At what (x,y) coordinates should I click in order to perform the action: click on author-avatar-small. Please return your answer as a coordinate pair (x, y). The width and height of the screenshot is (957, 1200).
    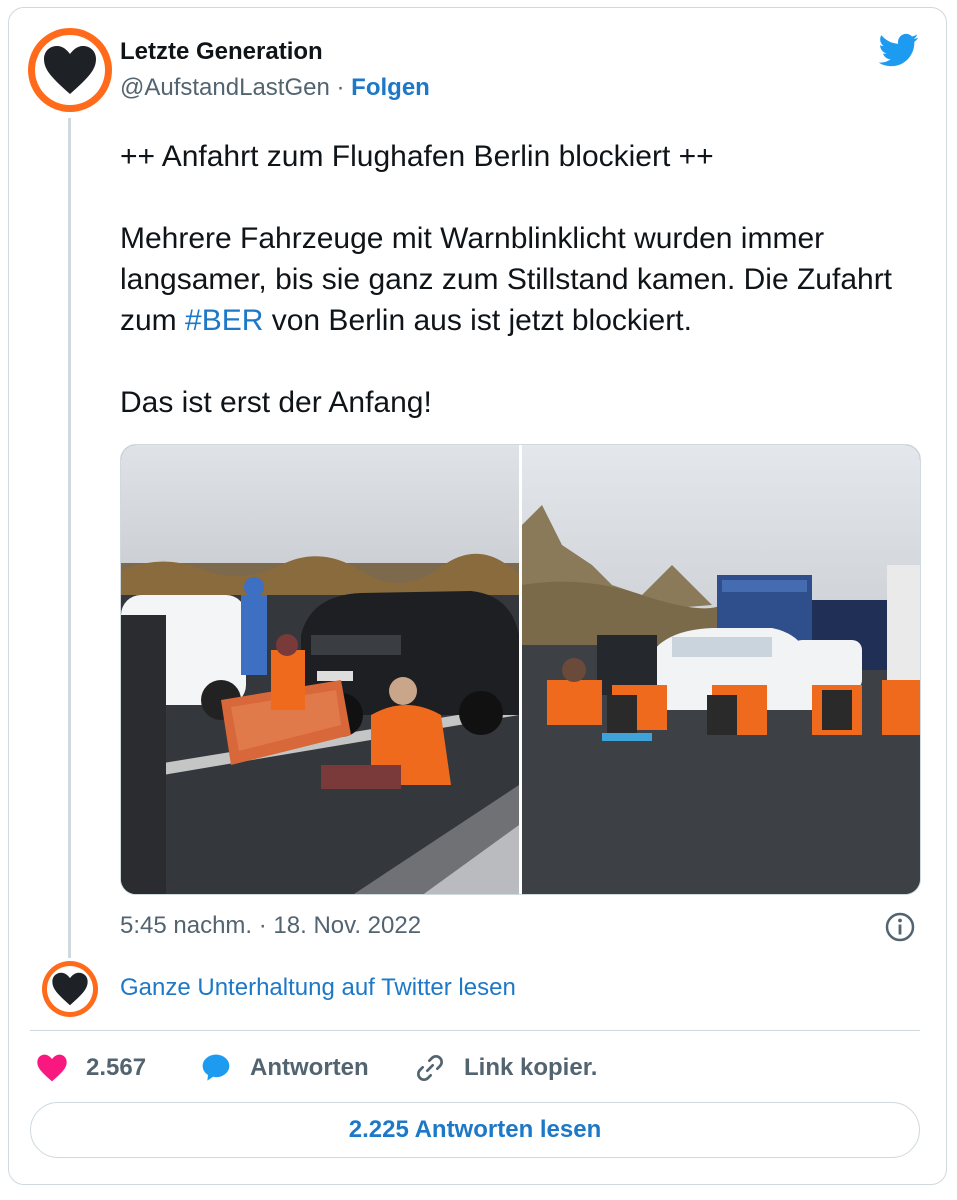
    Looking at the image, I should click on (70, 989).